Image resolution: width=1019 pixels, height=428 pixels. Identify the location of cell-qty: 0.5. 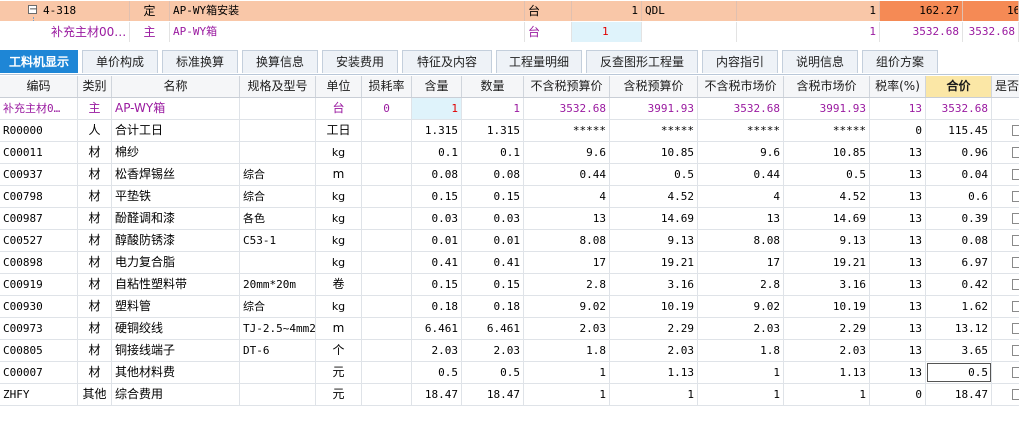
(493, 372).